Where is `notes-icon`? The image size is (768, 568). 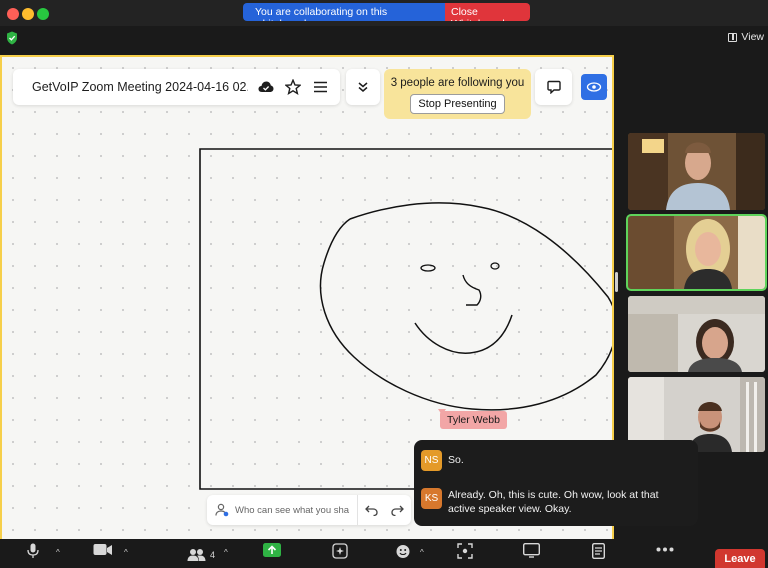
notes-icon is located at coordinates (598, 551).